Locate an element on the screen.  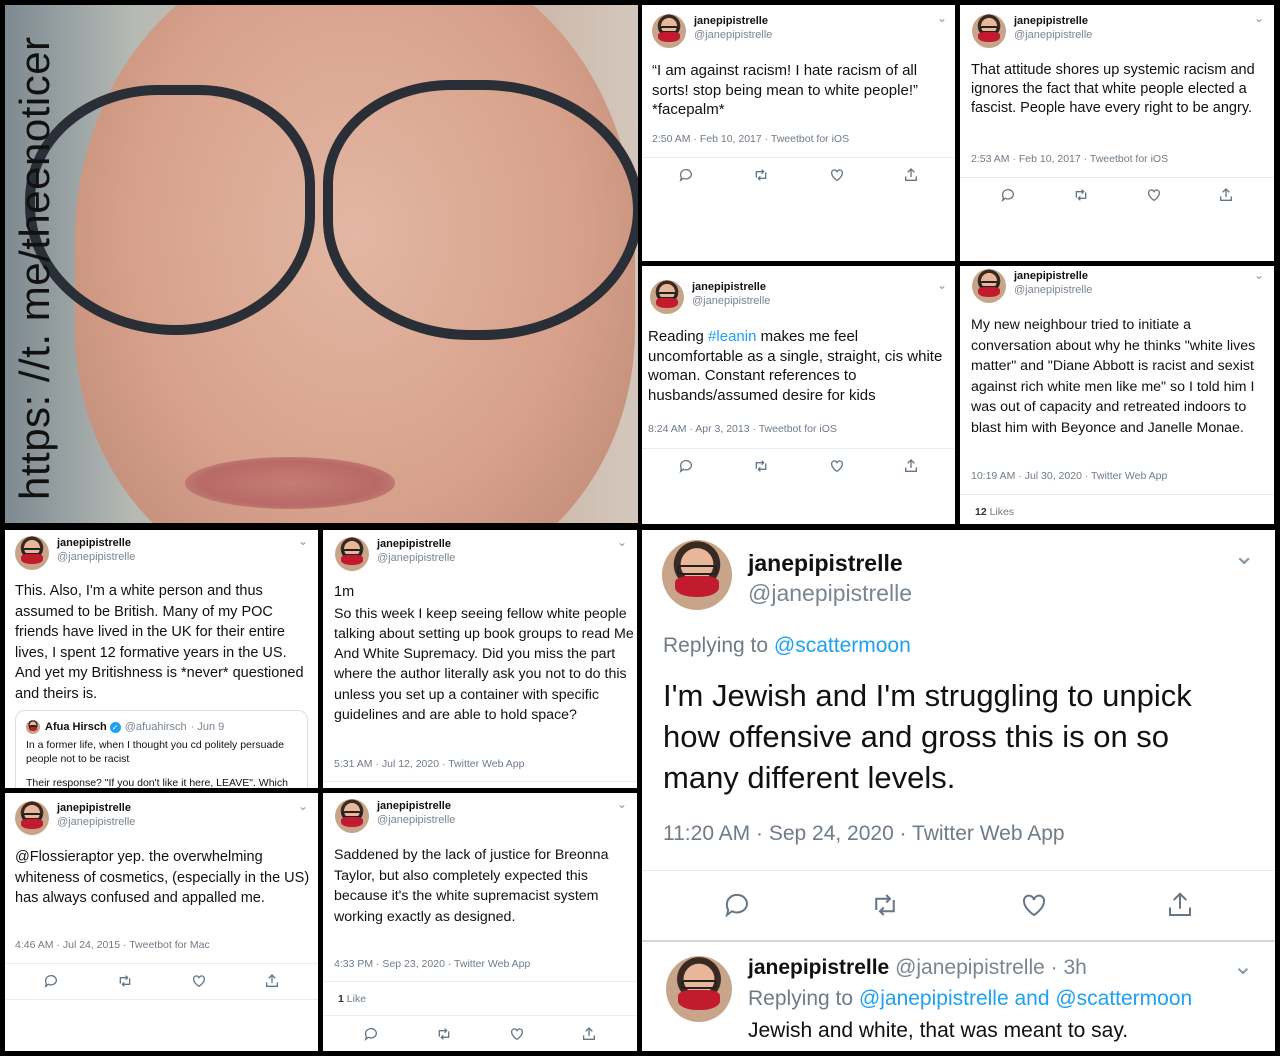
glasses-left-lens is located at coordinates (170, 210).